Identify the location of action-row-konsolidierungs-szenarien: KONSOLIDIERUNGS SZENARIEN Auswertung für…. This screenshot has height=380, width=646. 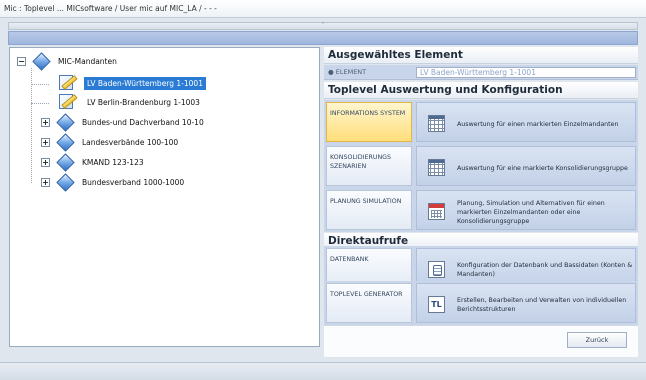
(481, 166).